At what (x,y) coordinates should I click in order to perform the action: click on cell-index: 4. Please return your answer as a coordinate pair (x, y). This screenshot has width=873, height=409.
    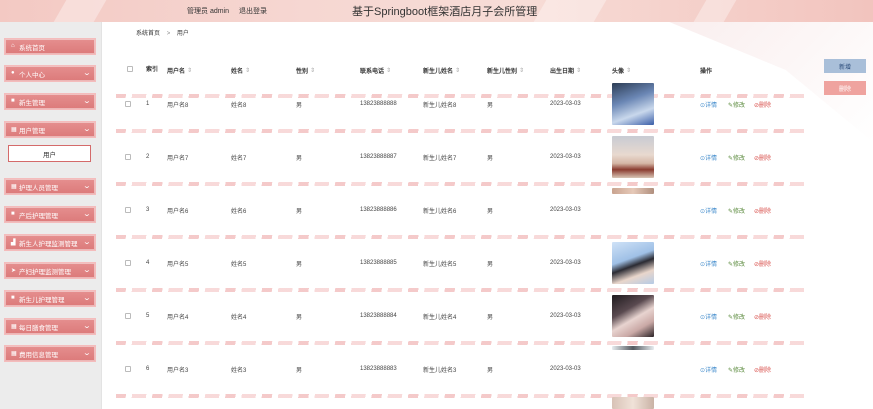
    Looking at the image, I should click on (148, 263).